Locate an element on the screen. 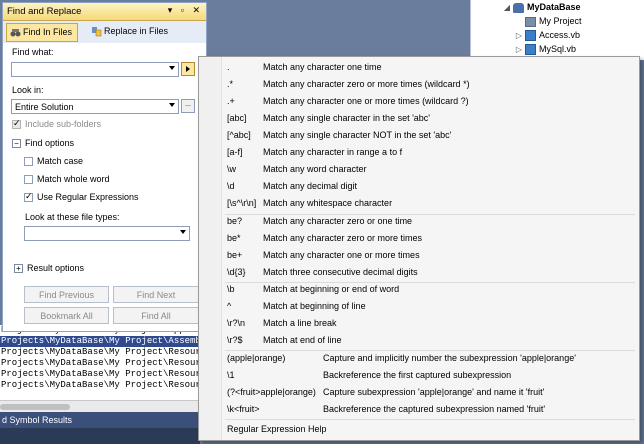 The height and width of the screenshot is (444, 644). replace-icon is located at coordinates (97, 32).